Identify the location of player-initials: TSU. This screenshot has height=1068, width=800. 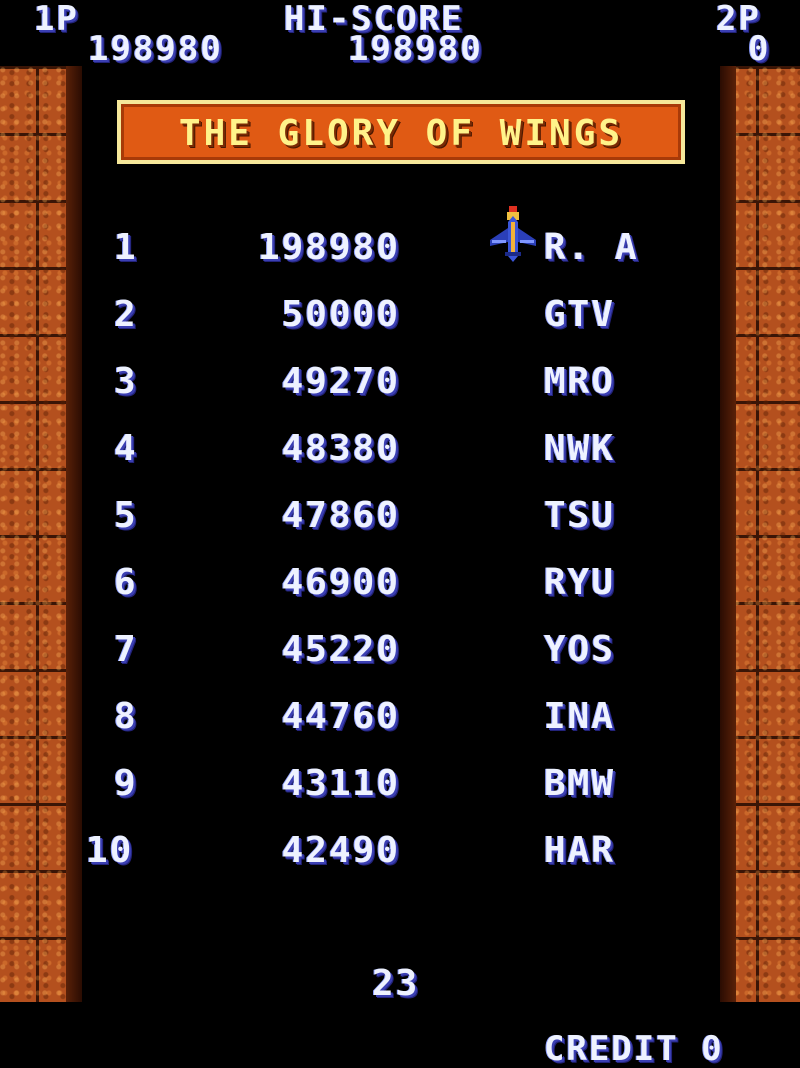
(580, 515).